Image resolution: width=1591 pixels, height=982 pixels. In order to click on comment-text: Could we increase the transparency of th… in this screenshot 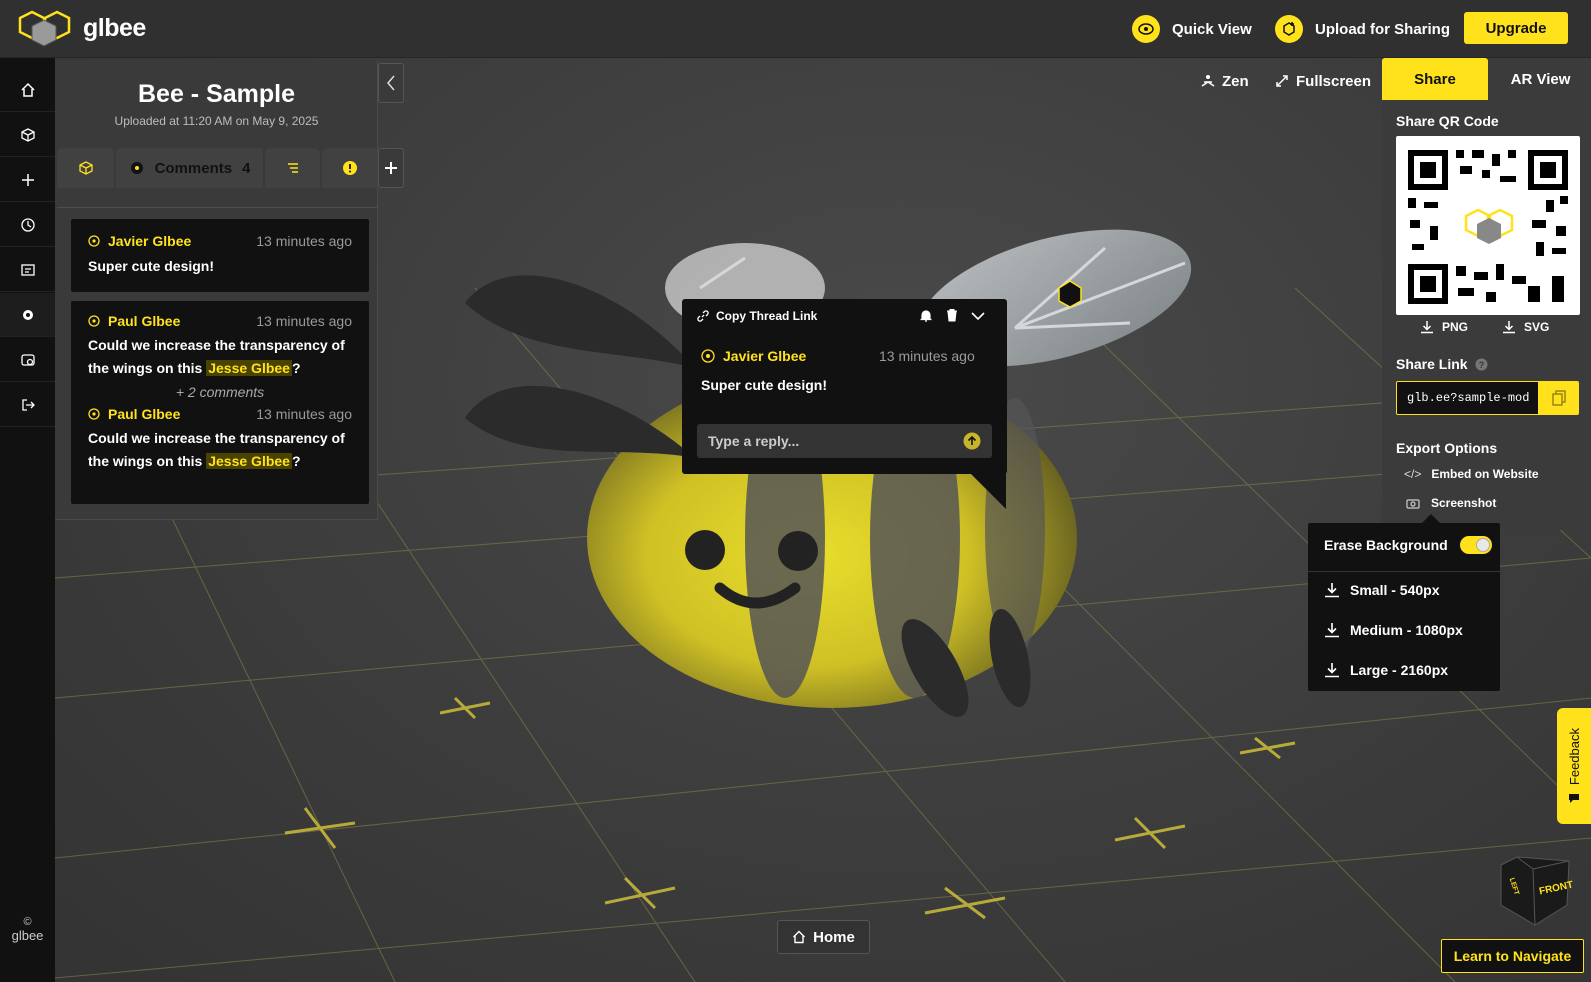, I will do `click(220, 357)`.